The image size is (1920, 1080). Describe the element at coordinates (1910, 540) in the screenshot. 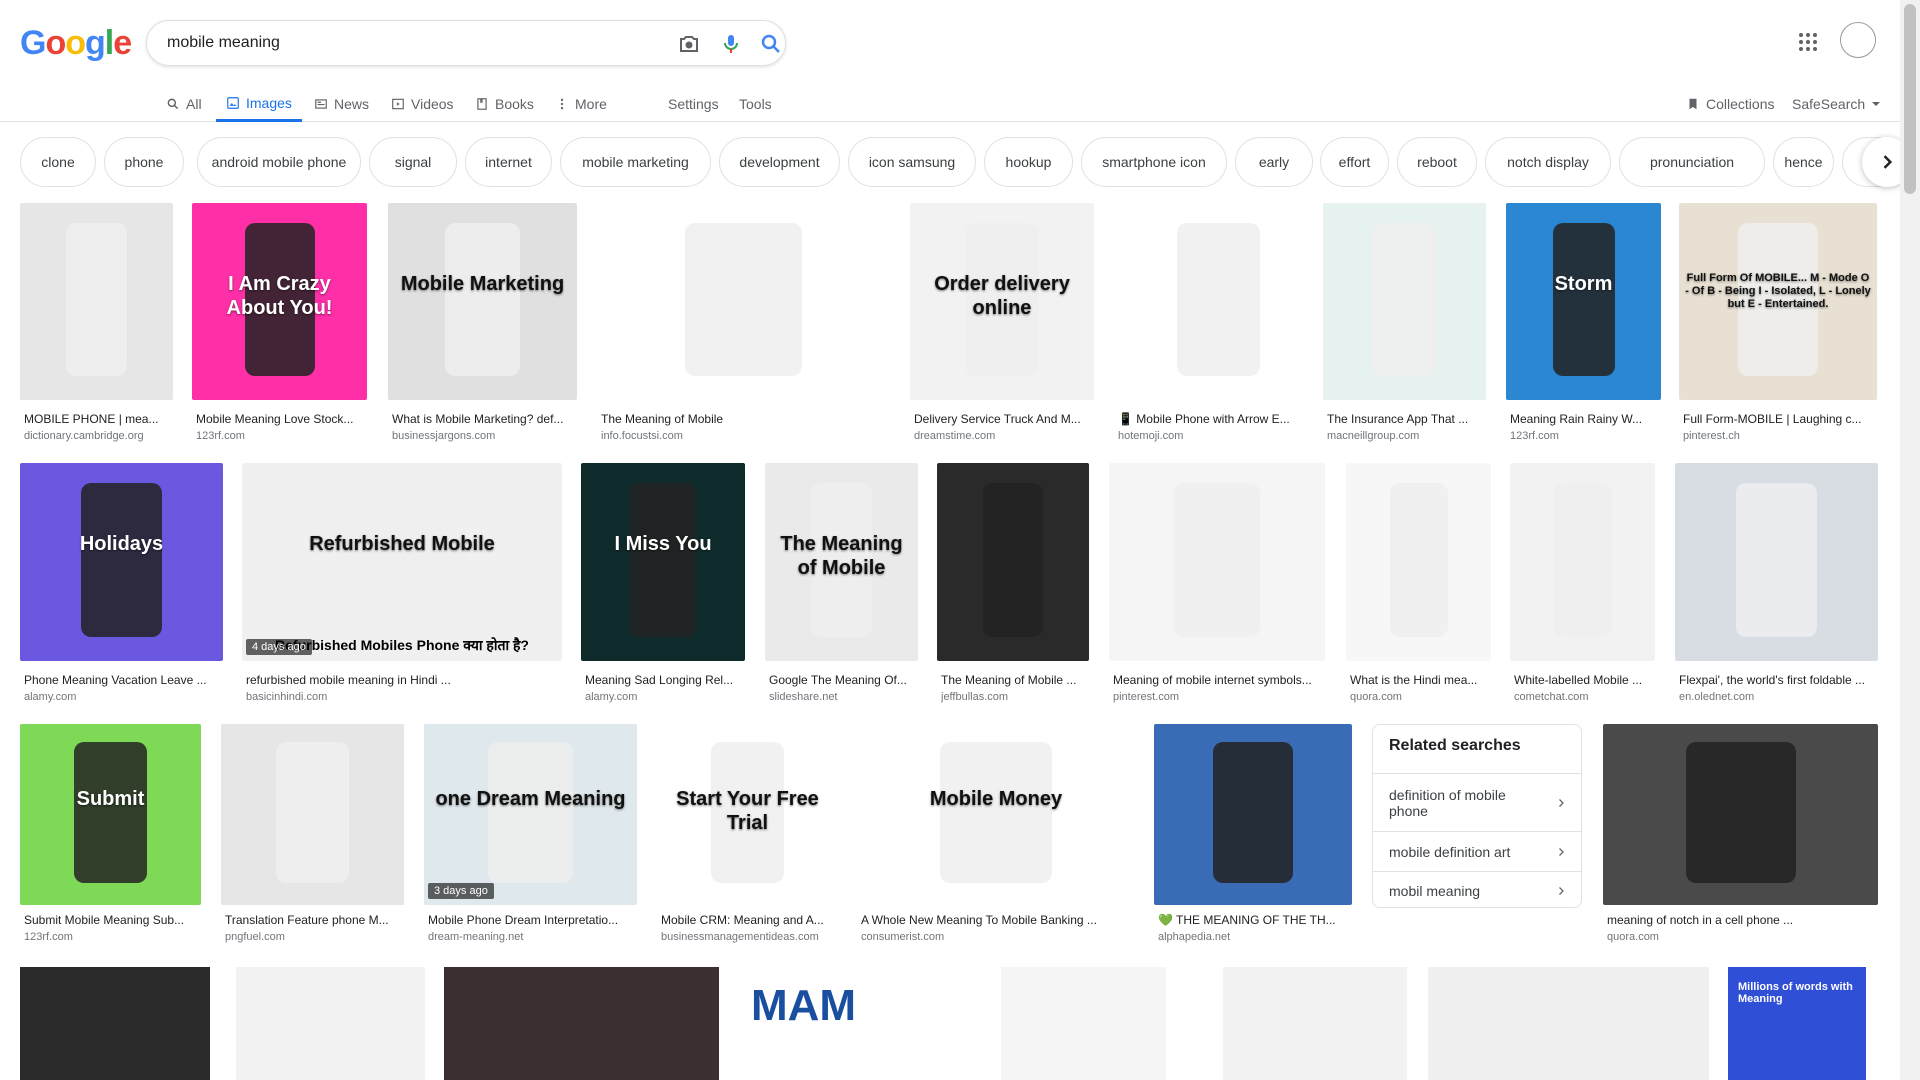

I see `scrollbar` at that location.